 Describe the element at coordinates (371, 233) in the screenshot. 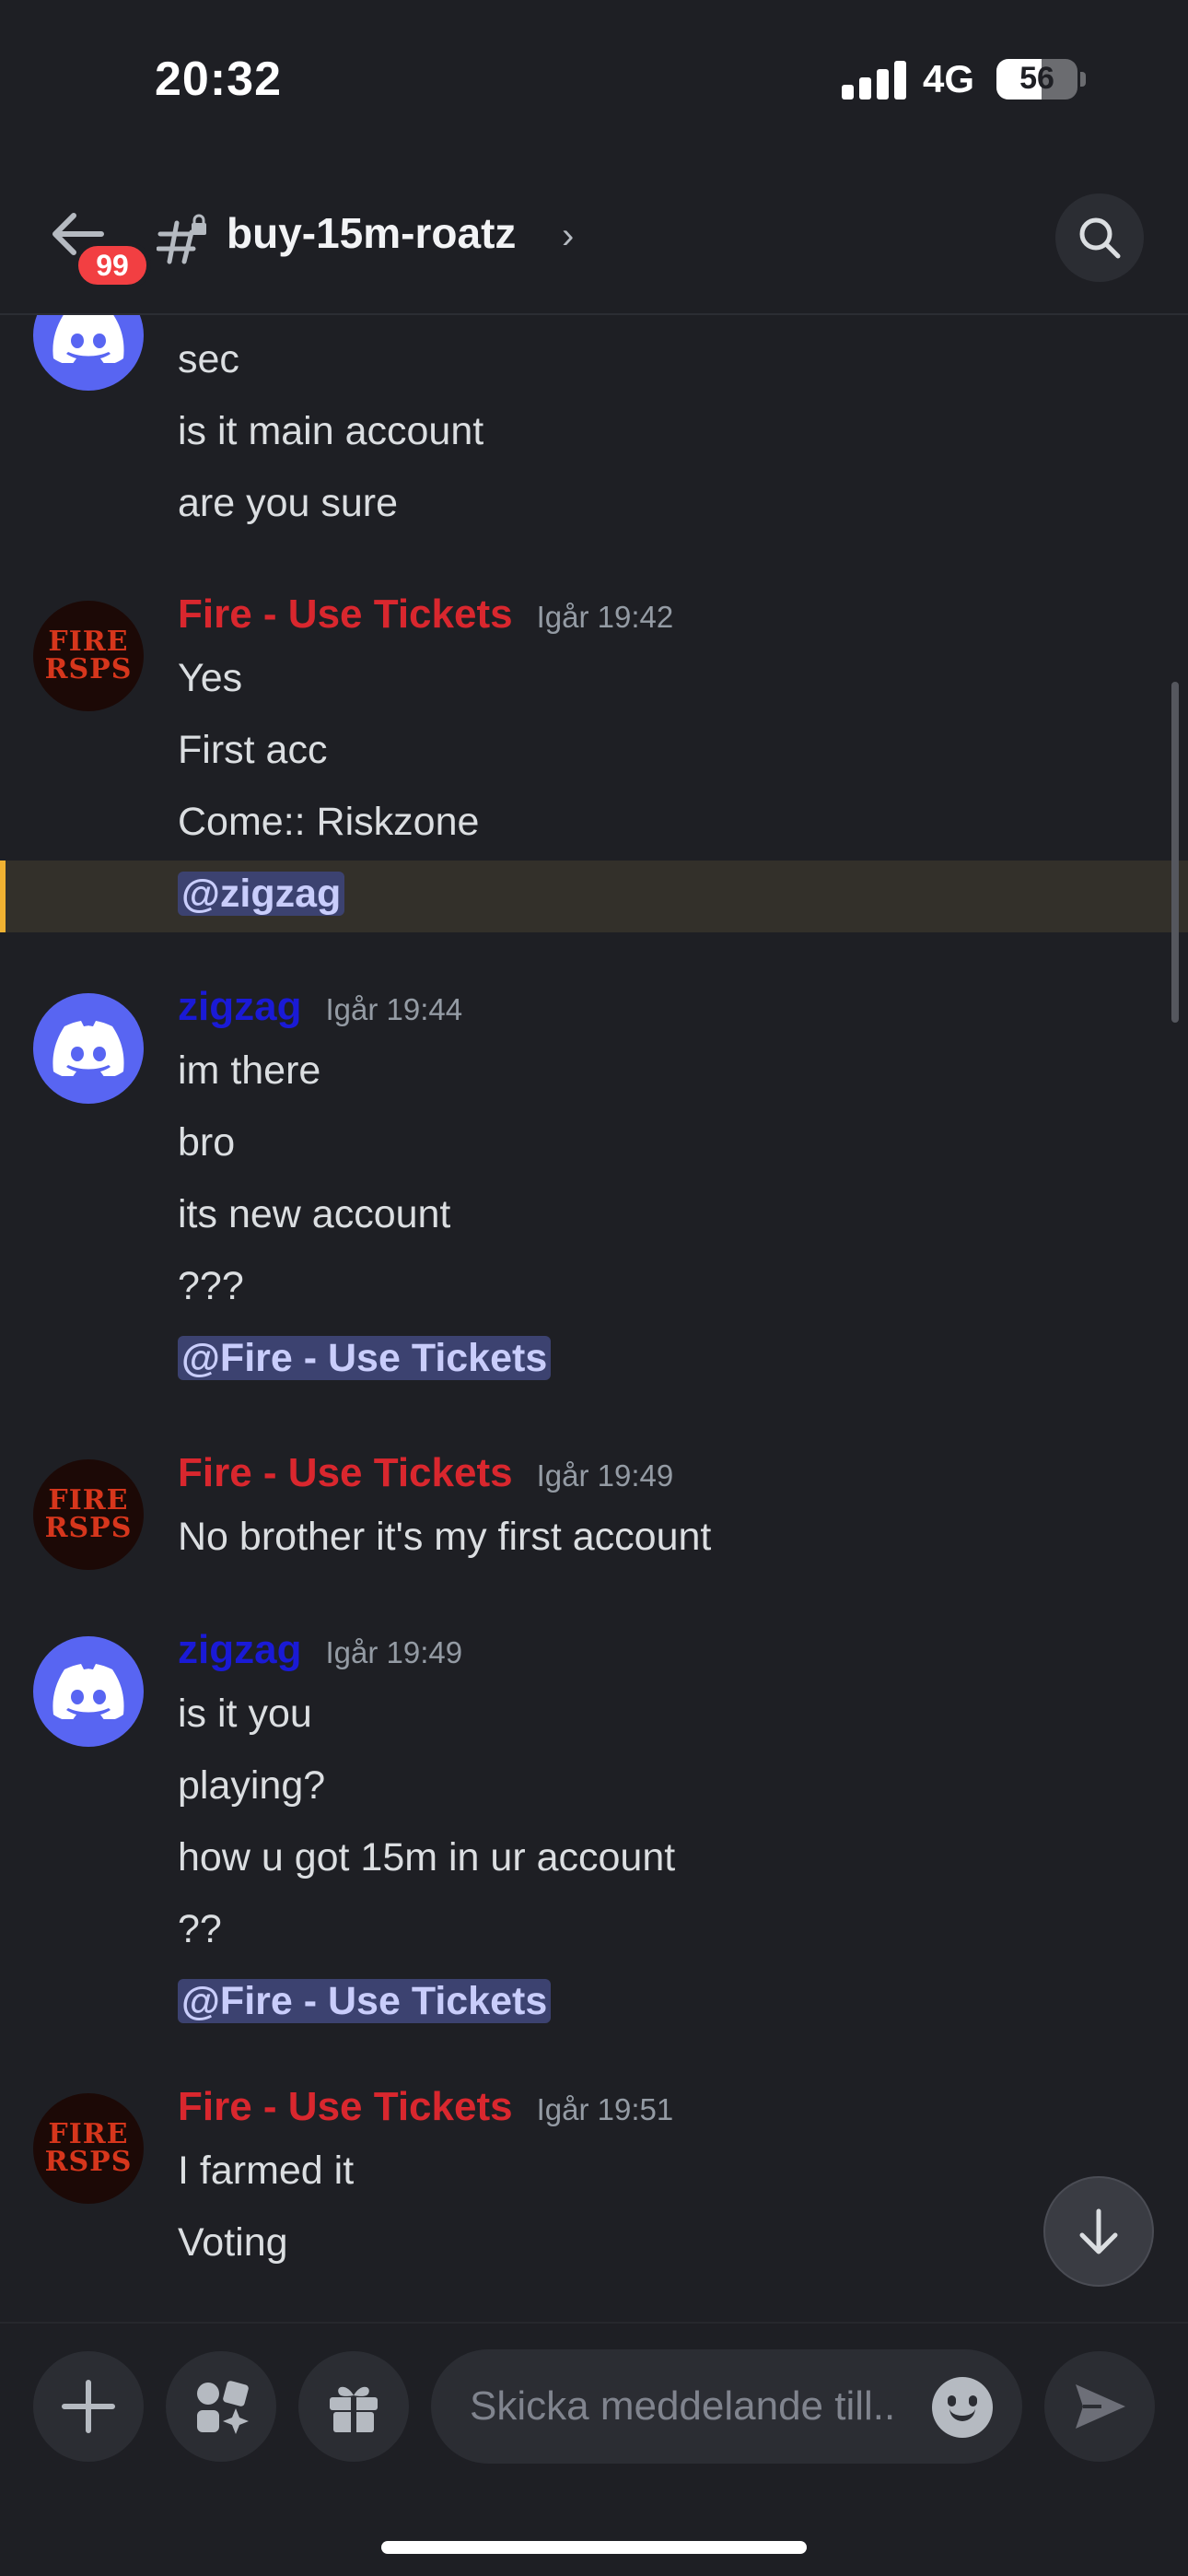

I see `channel-name: buy-15m-roatz` at that location.